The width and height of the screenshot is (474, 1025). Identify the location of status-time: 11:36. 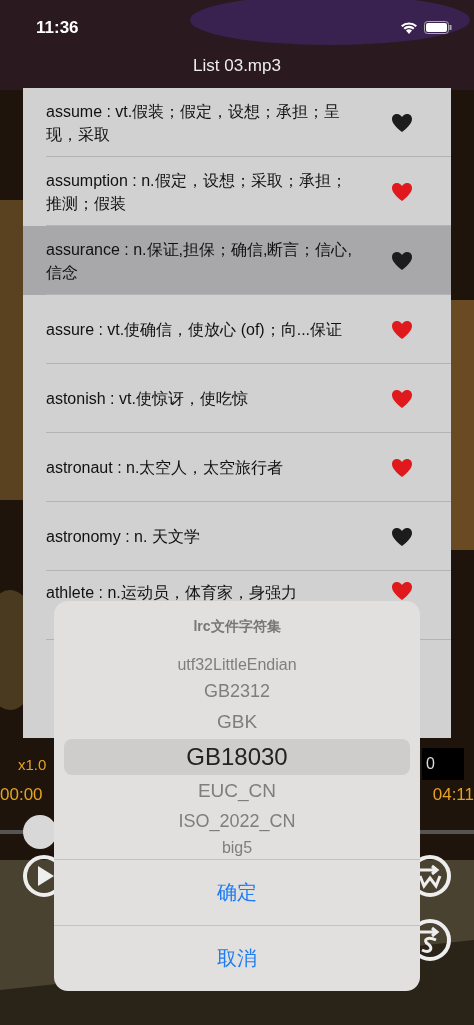
(57, 28).